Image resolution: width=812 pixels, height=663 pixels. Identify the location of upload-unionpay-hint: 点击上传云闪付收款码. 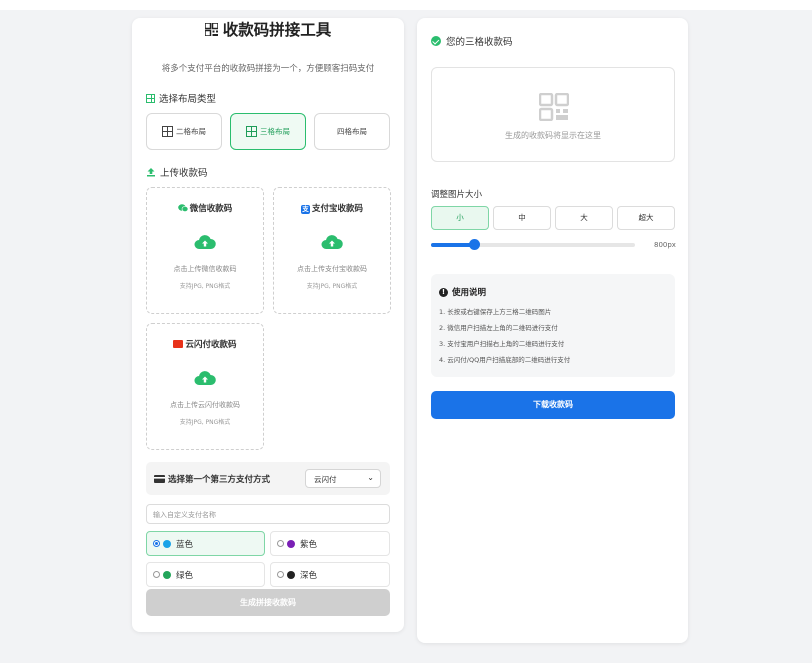
(205, 405).